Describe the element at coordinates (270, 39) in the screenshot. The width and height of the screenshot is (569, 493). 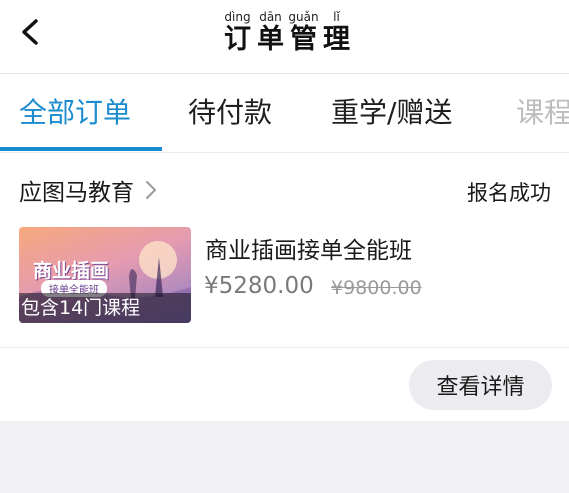
I see `title-hanzi: 单` at that location.